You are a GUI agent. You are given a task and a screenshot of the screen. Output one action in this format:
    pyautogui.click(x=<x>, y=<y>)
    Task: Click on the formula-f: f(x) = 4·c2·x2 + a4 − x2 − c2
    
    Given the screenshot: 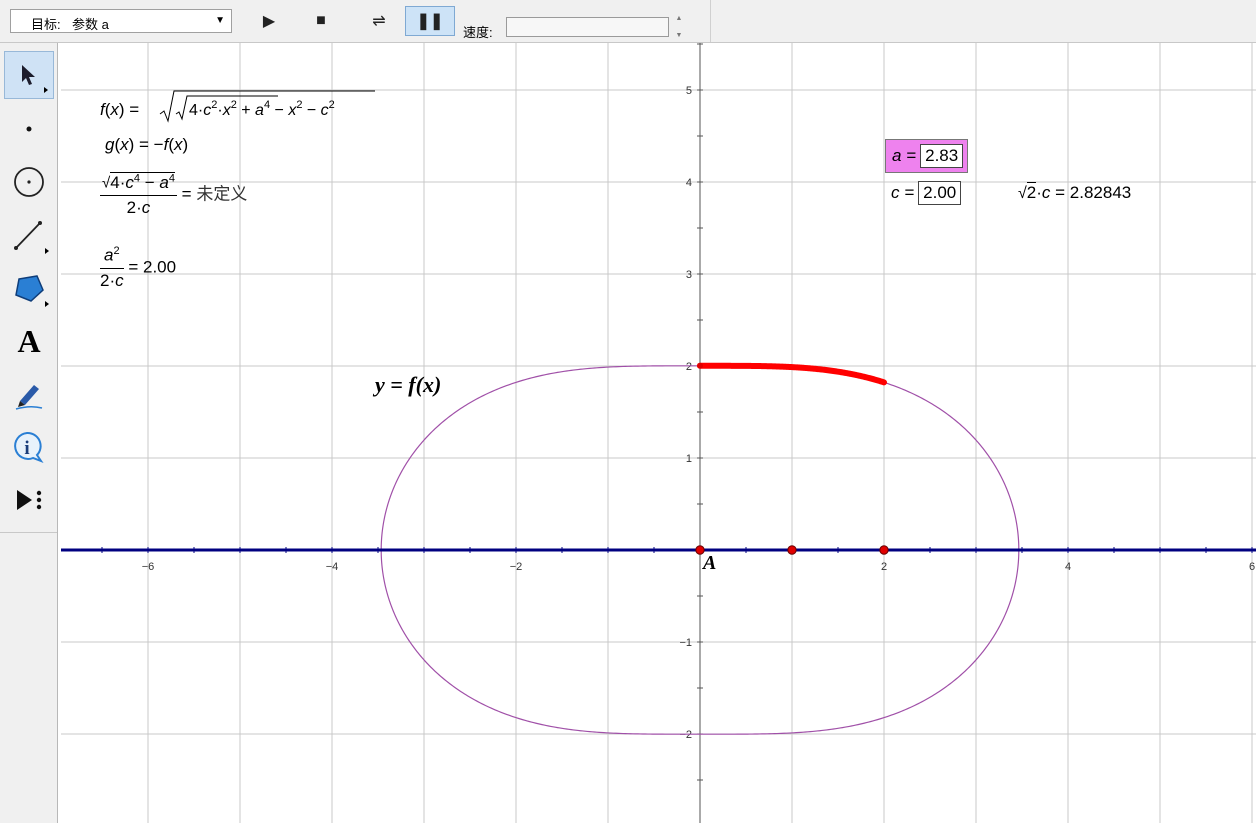 What is the action you would take?
    pyautogui.click(x=240, y=108)
    